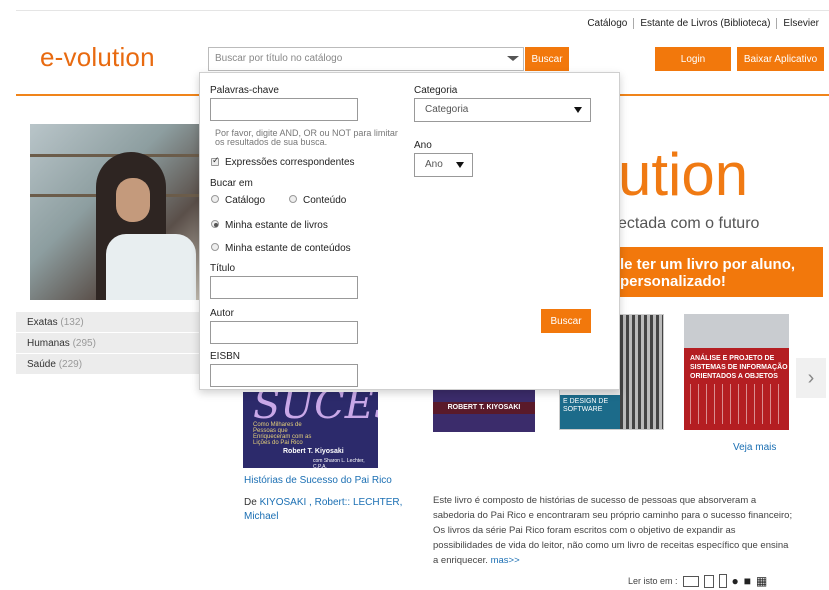  What do you see at coordinates (780, 59) in the screenshot?
I see `download-app-button: Baixar Aplicativo` at bounding box center [780, 59].